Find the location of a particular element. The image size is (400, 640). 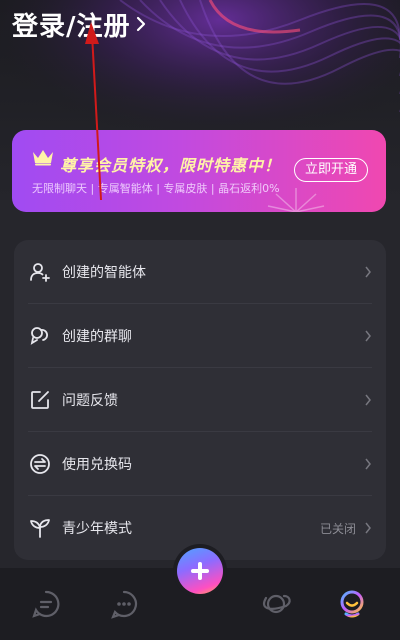

feedback-edit-icon is located at coordinates (40, 400).